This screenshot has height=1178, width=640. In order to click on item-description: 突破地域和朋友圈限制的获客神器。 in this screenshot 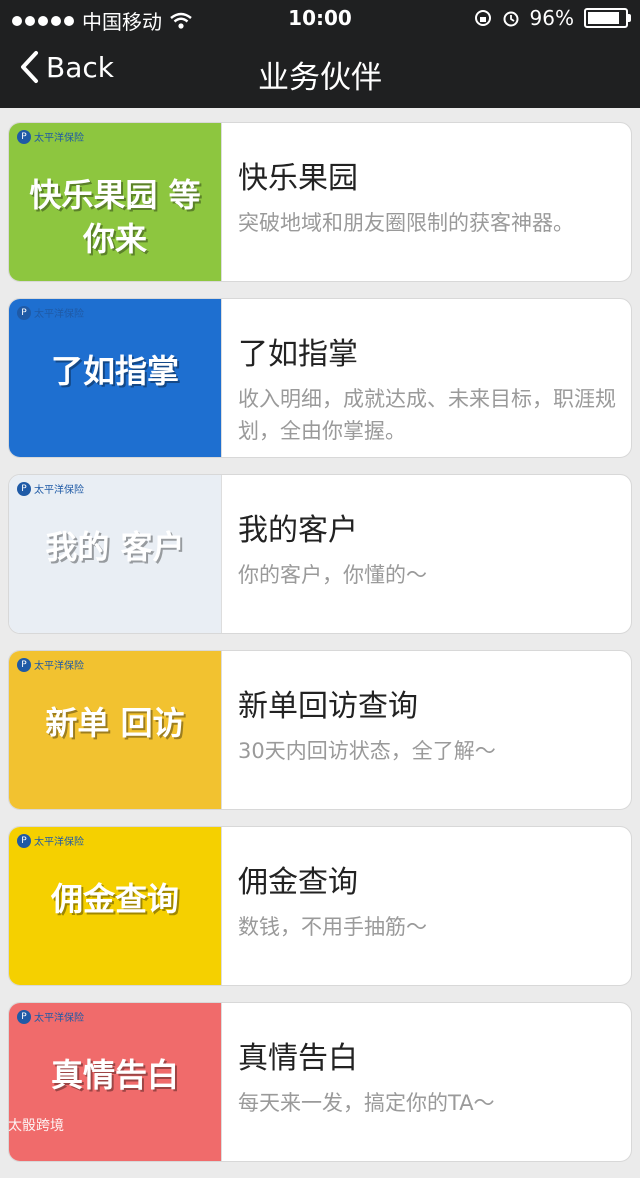, I will do `click(406, 223)`.